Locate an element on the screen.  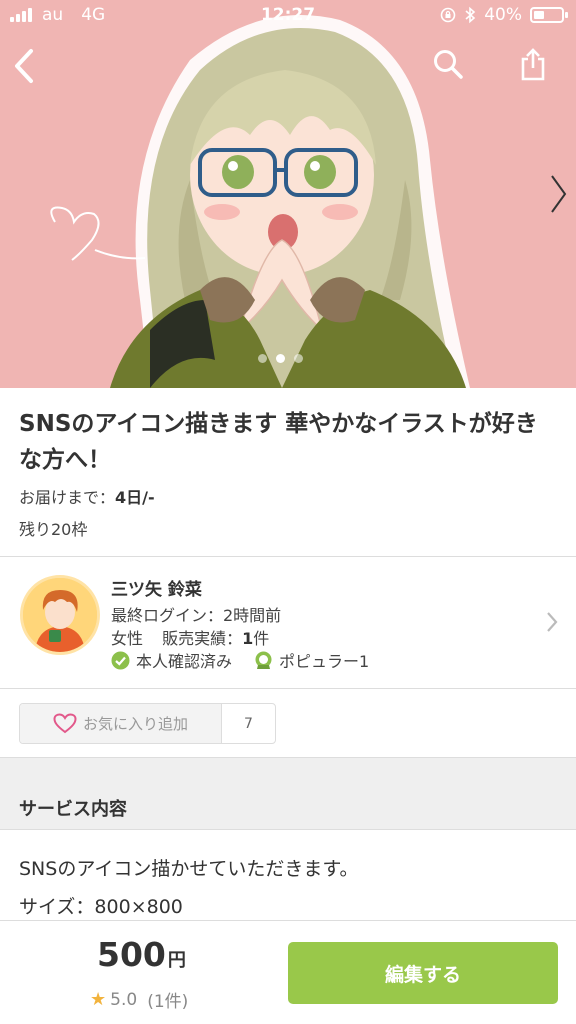
status-bar: au 4G 12:27 40% is located at coordinates (288, 16).